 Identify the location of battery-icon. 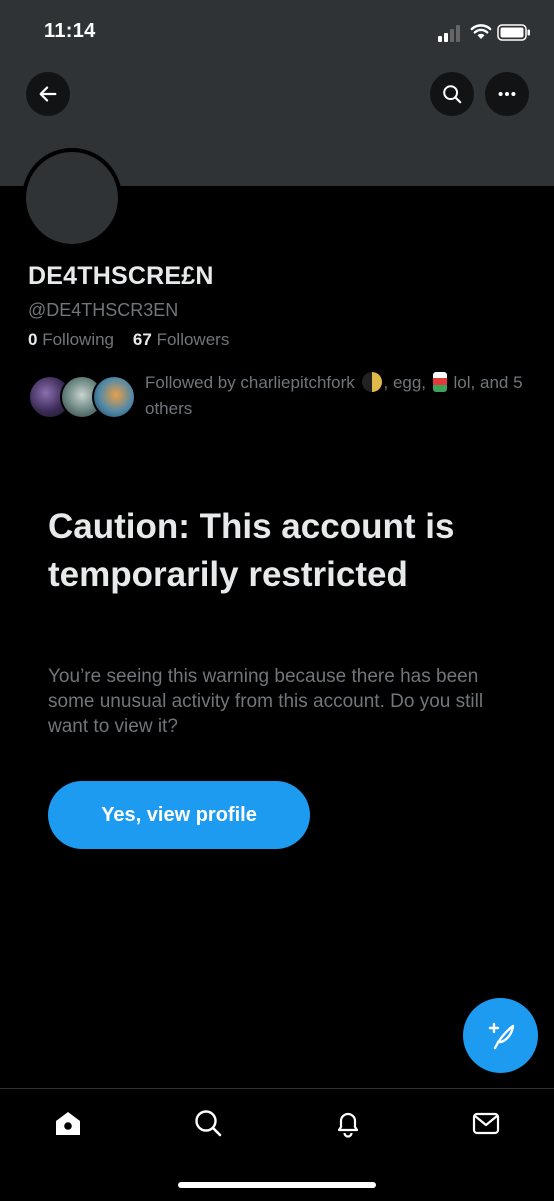
(513, 32).